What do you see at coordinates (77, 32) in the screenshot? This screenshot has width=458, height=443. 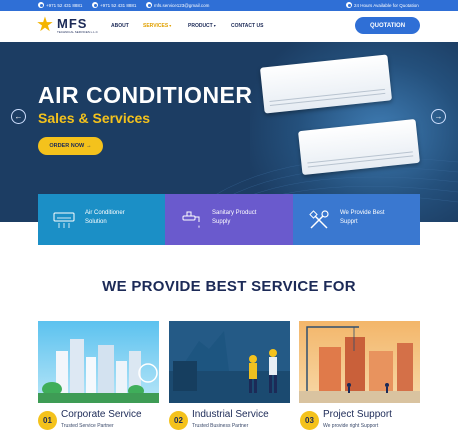 I see `logo-subtext: TECHNICAL SERVICES L.L.C` at bounding box center [77, 32].